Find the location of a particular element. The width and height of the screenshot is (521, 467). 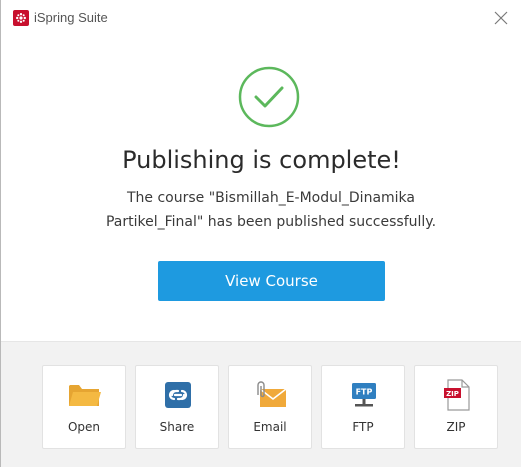

folder-icon is located at coordinates (85, 395).